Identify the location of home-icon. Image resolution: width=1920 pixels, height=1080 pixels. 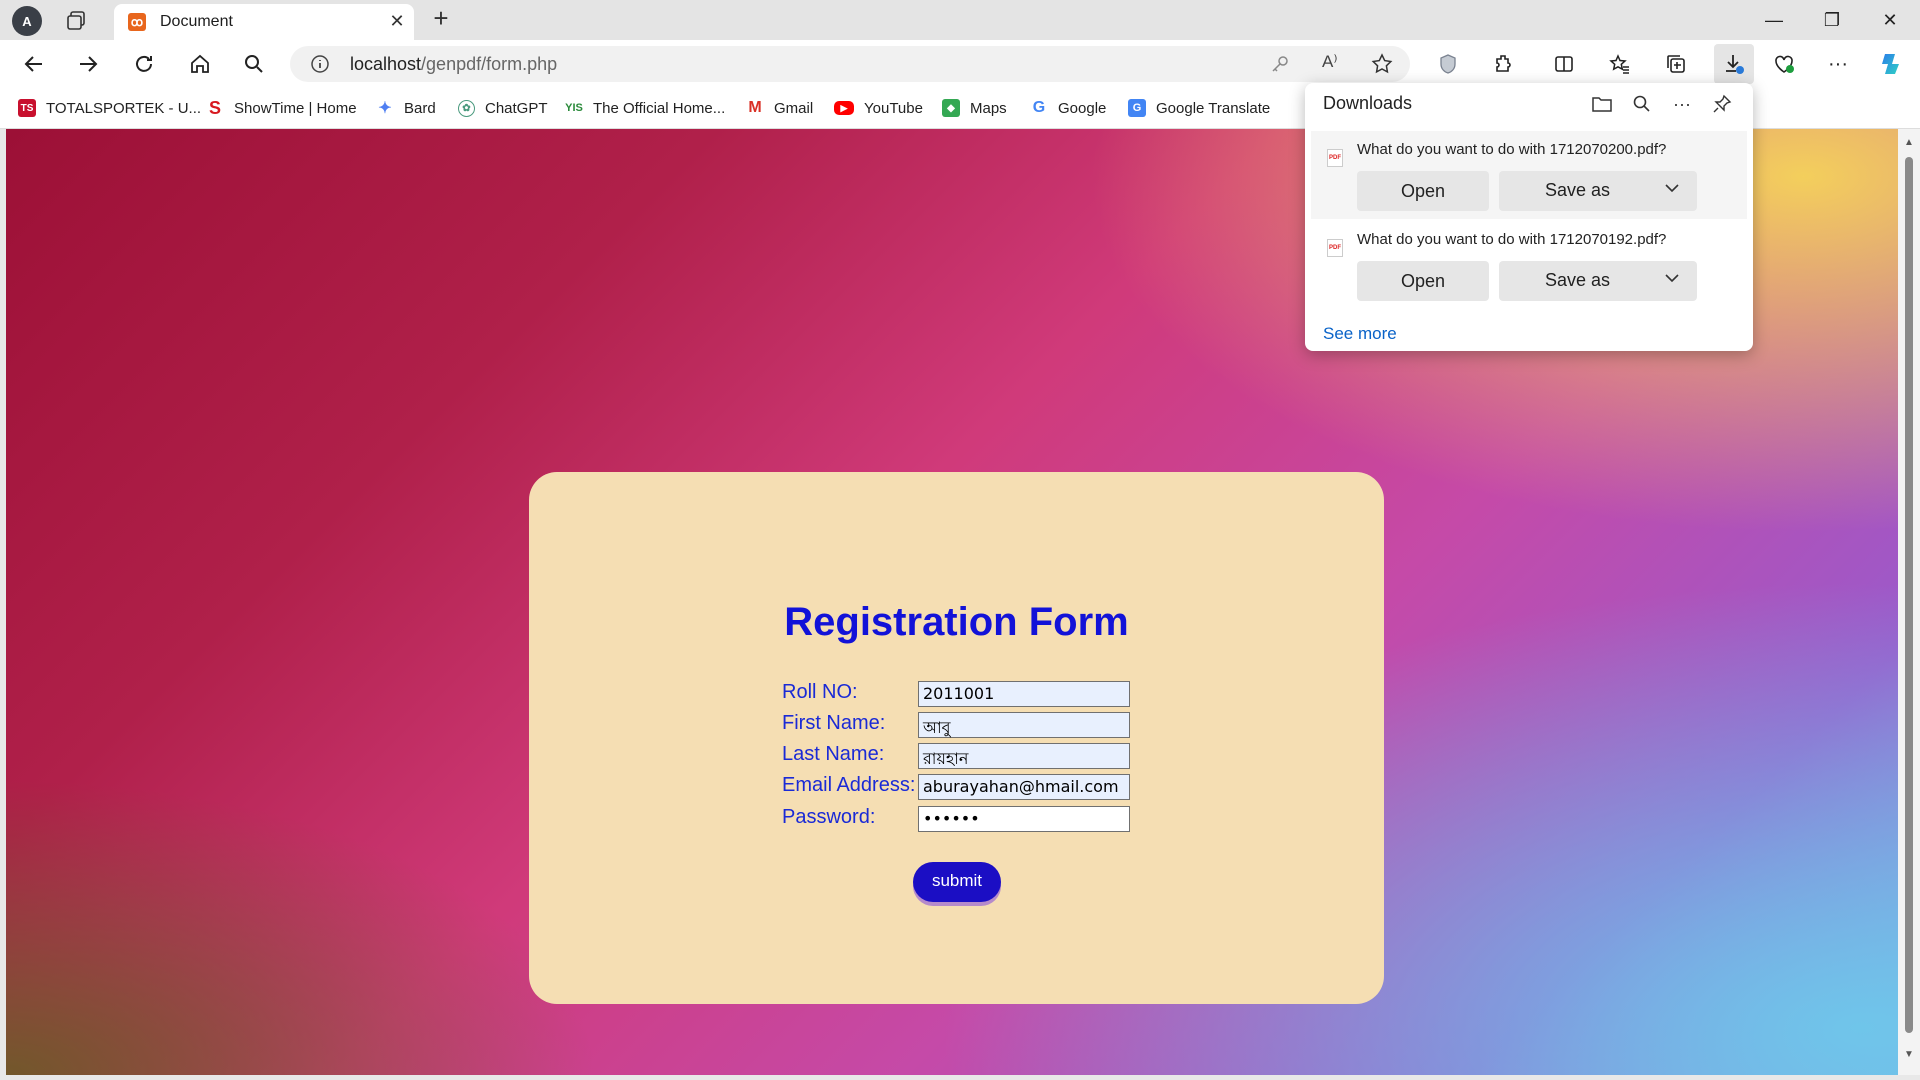
(200, 64).